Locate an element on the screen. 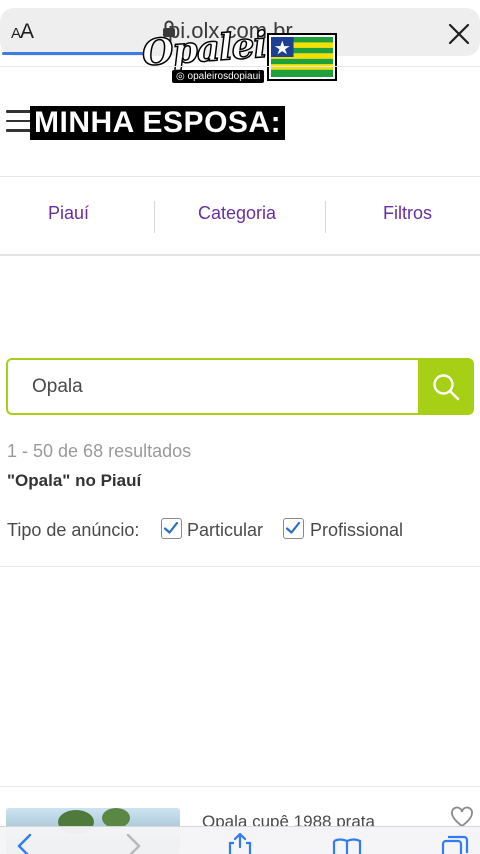 This screenshot has width=480, height=854. browser-toolbar is located at coordinates (240, 840).